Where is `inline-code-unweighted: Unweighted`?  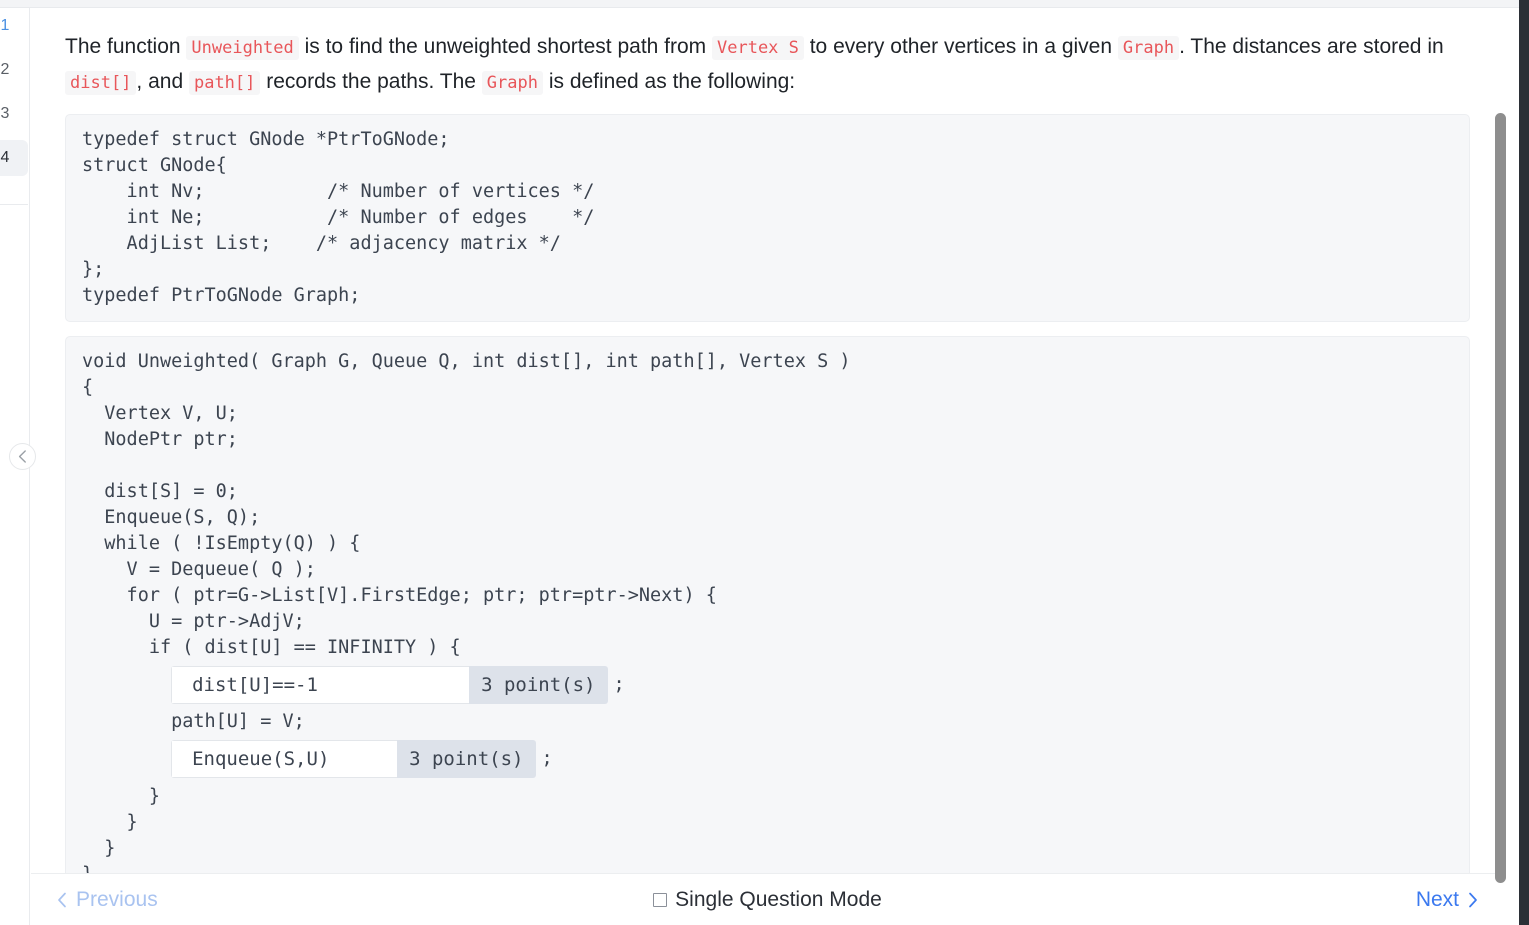 inline-code-unweighted: Unweighted is located at coordinates (242, 48).